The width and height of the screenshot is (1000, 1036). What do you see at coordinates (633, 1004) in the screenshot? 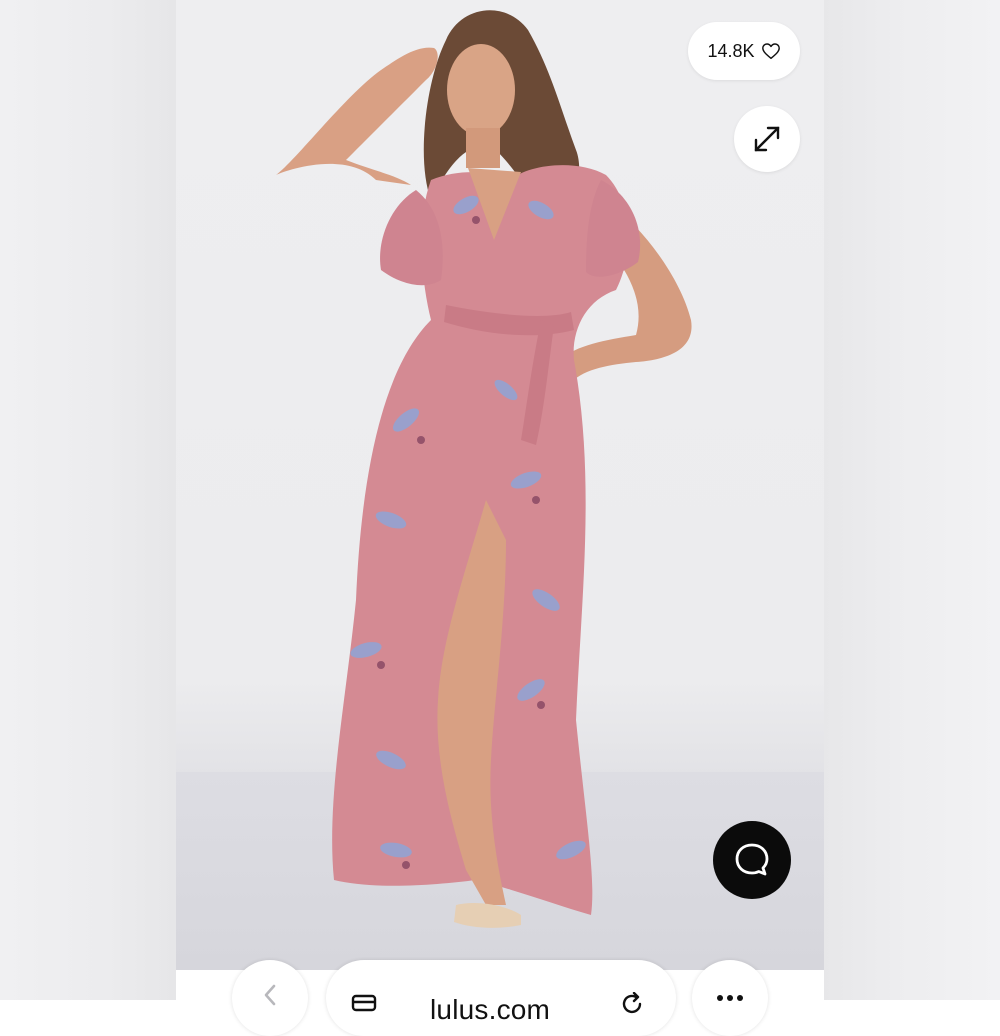
I see `reload-icon` at bounding box center [633, 1004].